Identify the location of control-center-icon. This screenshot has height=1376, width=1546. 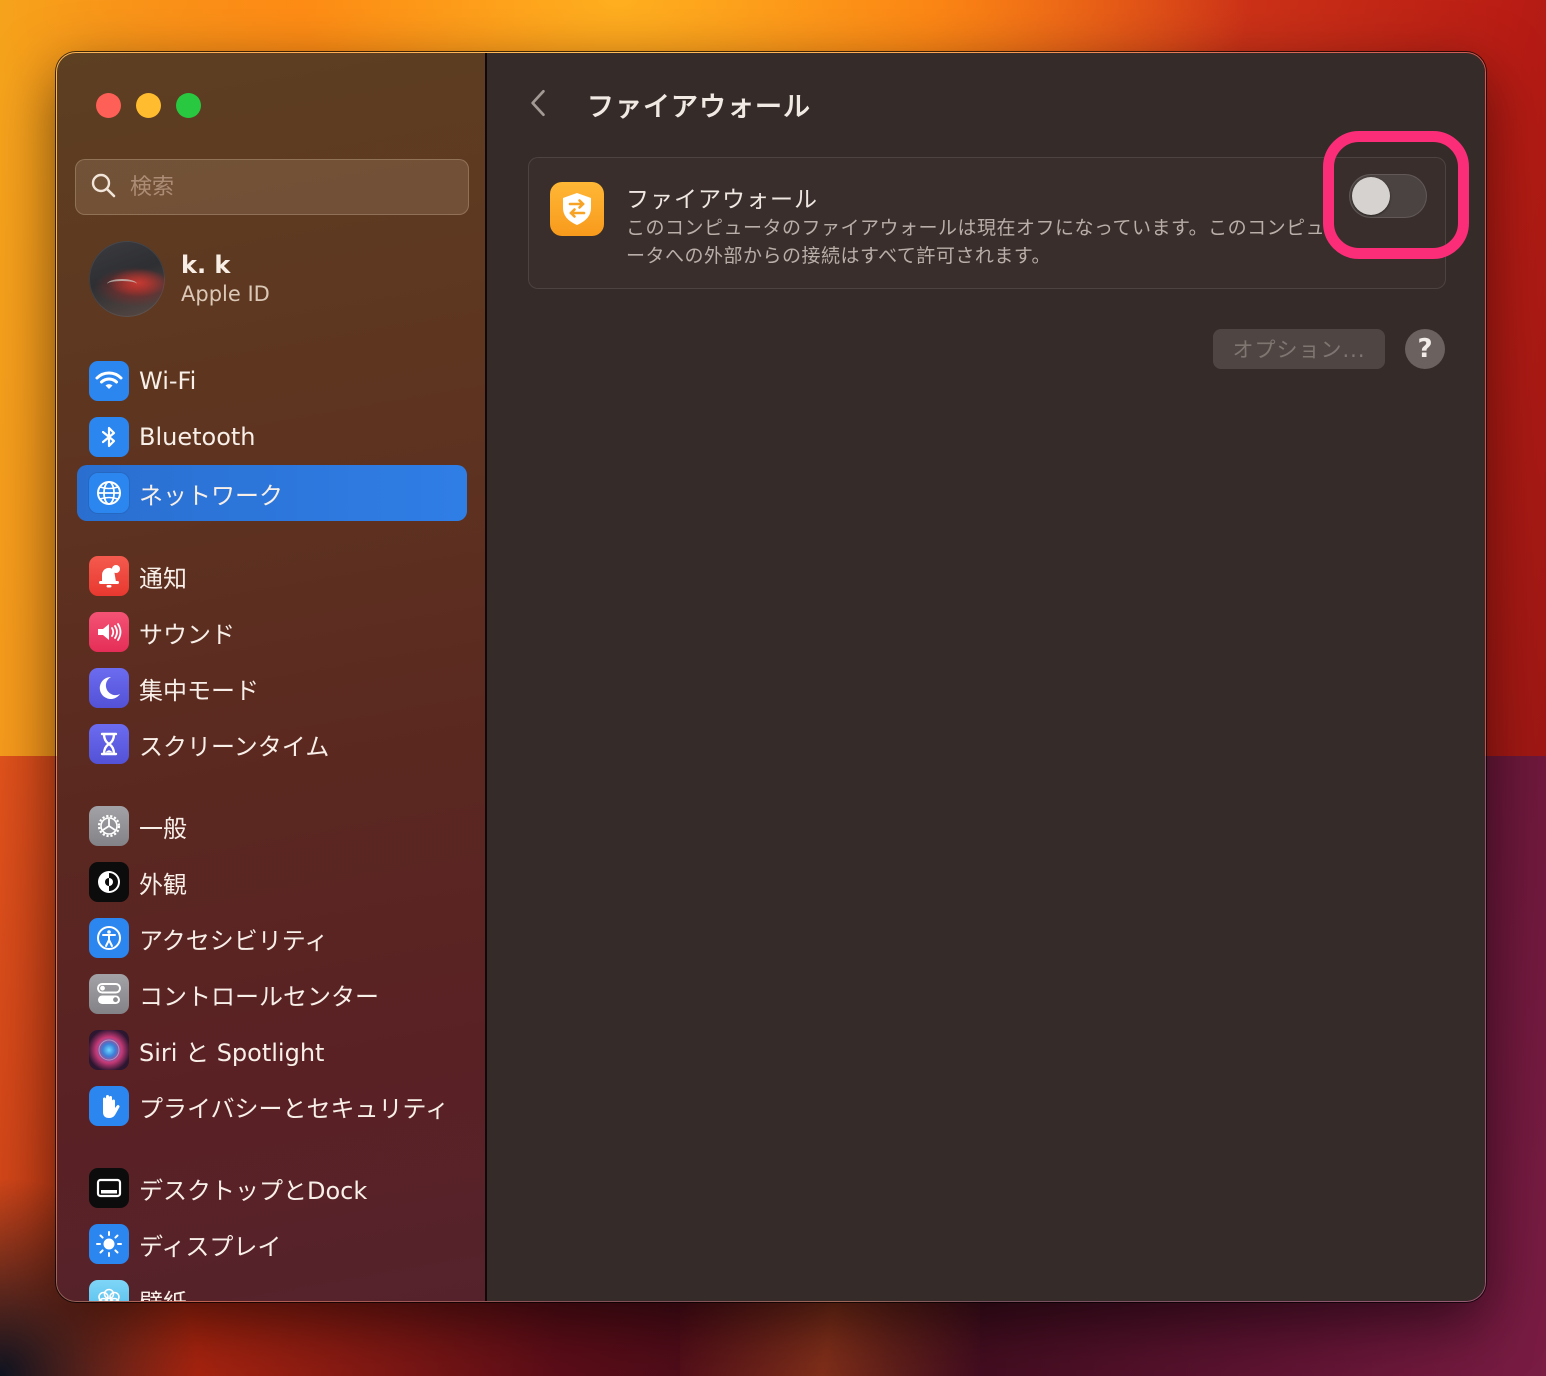
(109, 994).